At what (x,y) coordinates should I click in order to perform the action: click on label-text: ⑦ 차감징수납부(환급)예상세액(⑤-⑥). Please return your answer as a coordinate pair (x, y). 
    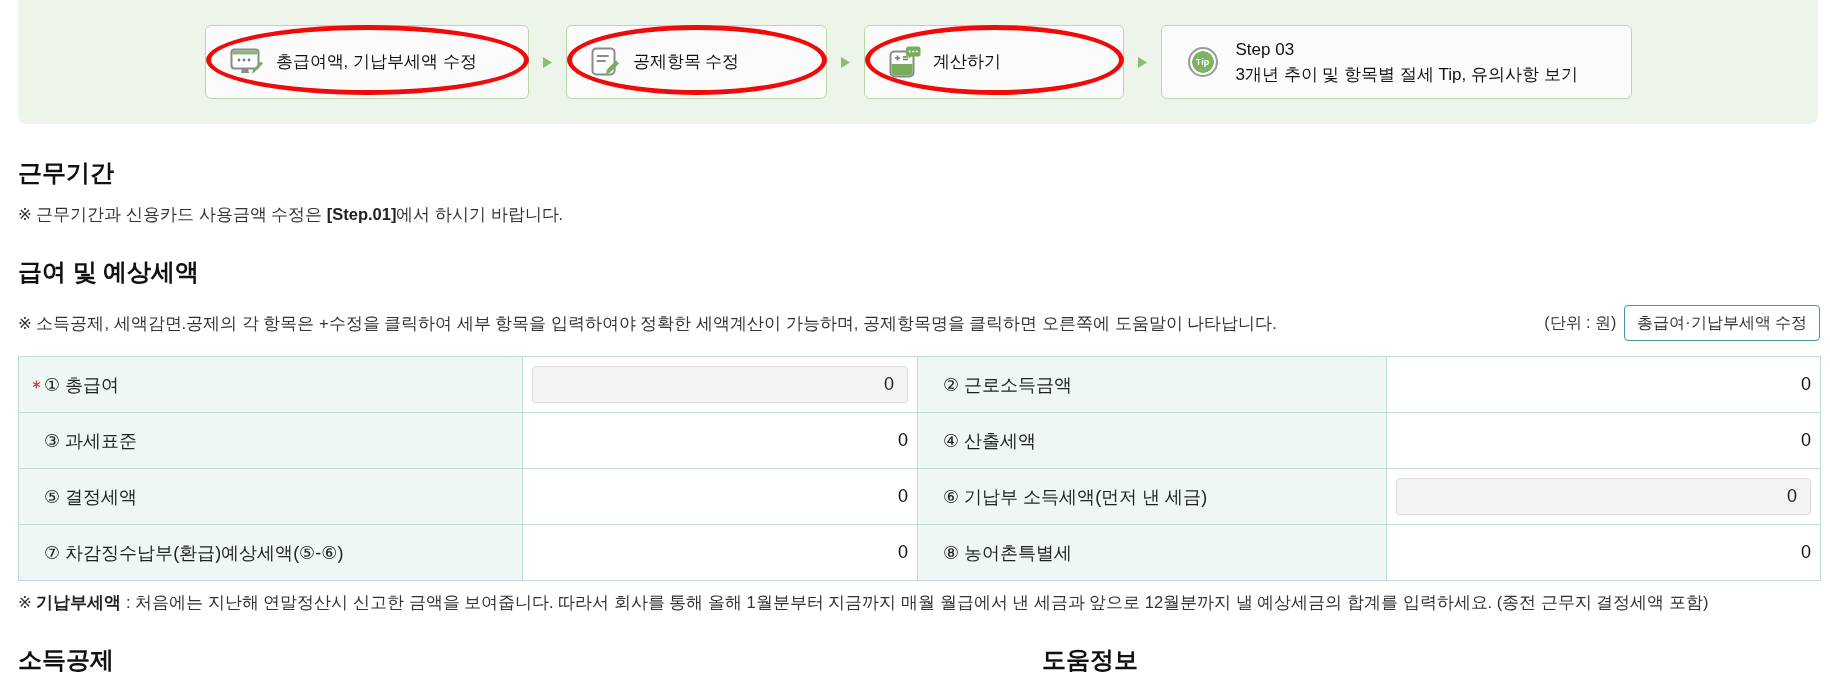
    Looking at the image, I should click on (194, 553).